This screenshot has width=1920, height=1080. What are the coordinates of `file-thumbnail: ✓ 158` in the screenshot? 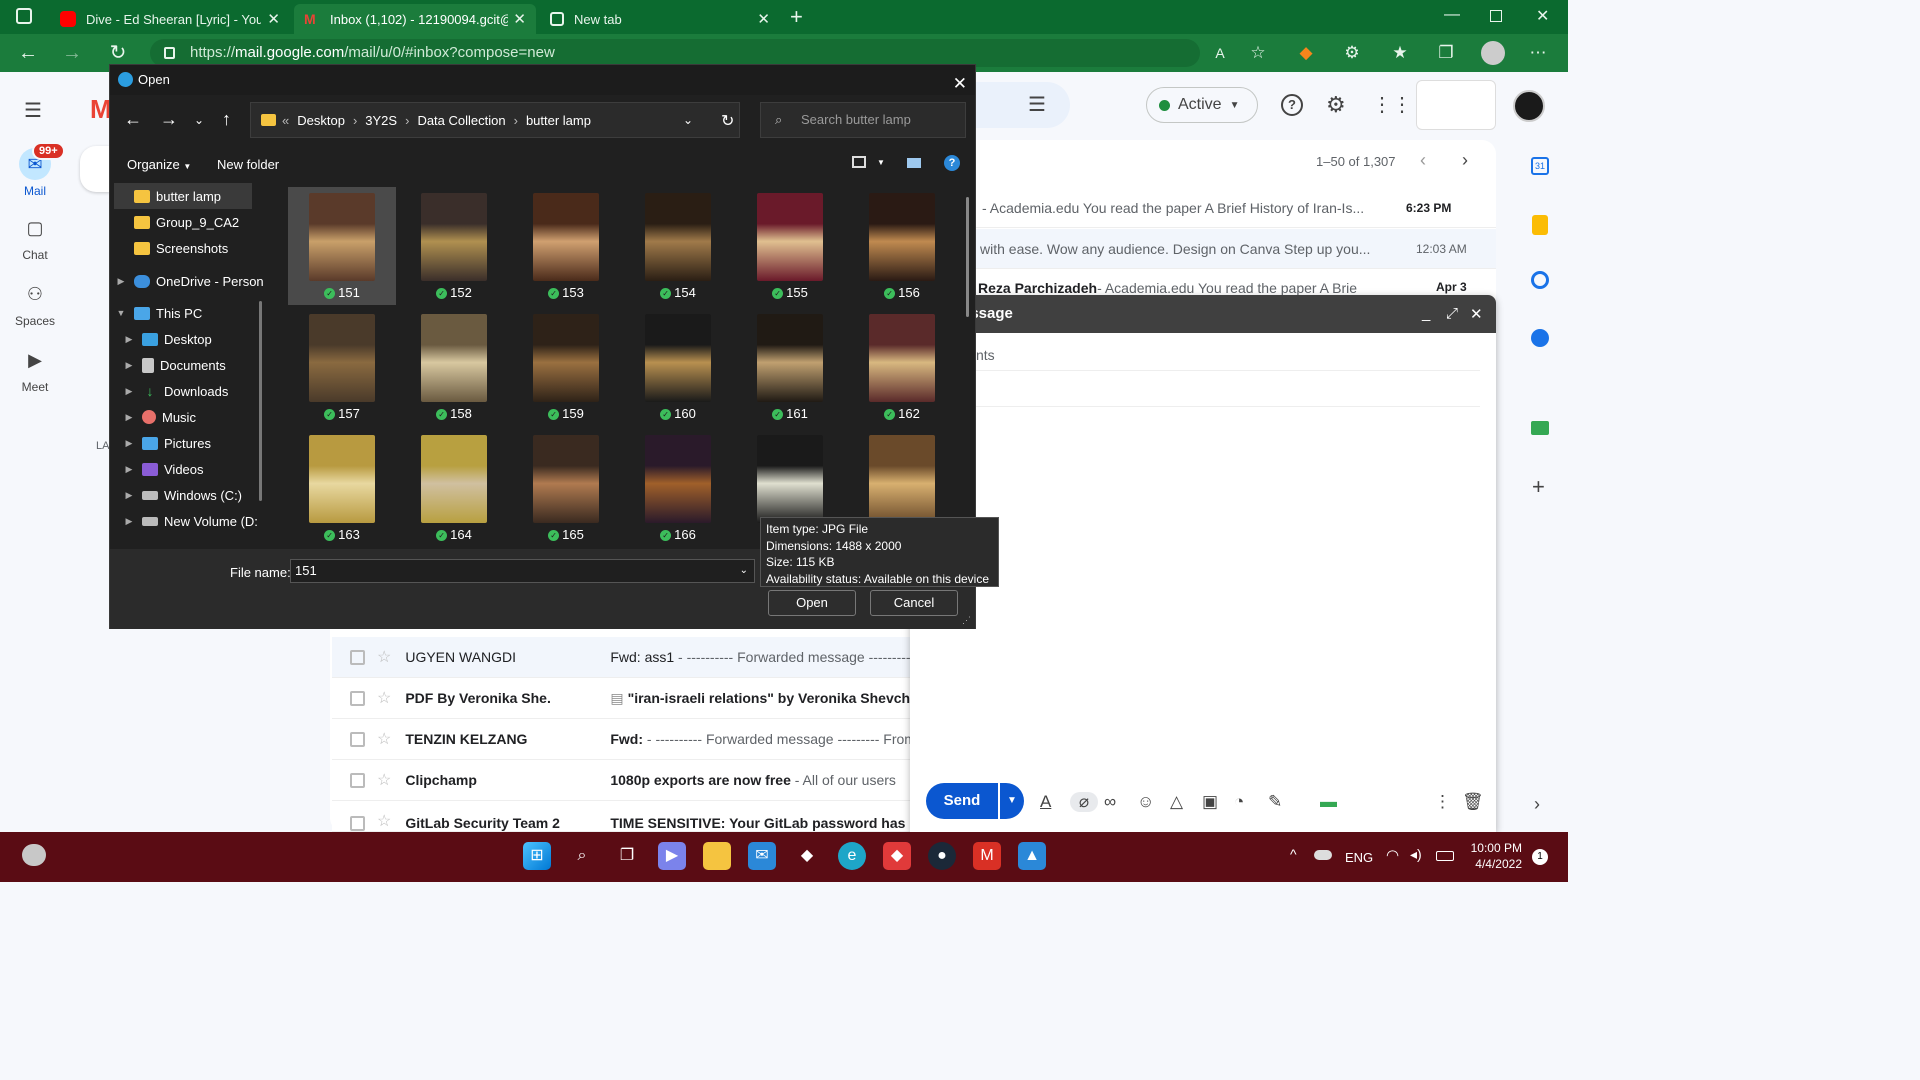 It's located at (454, 367).